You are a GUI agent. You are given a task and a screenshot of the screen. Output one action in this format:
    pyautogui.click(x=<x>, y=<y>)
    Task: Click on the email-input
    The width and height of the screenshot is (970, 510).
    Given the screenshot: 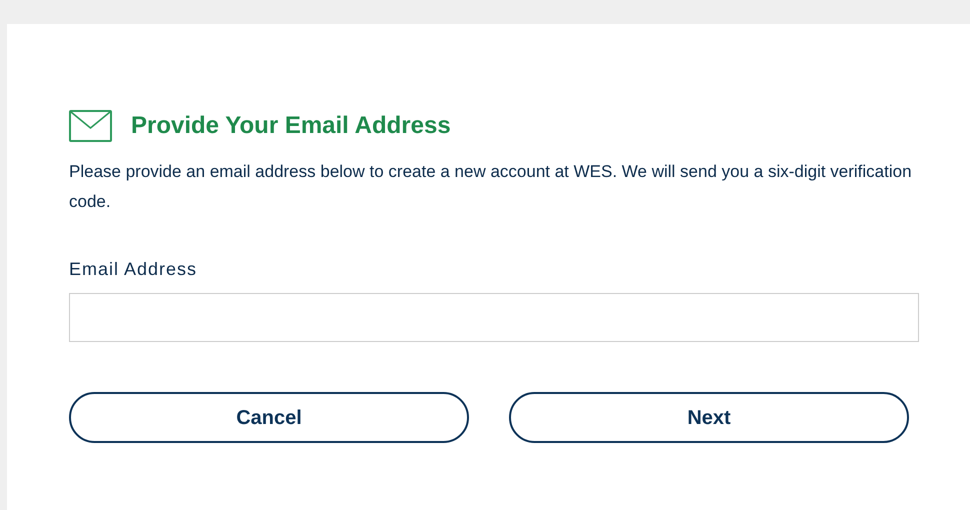 What is the action you would take?
    pyautogui.click(x=494, y=317)
    